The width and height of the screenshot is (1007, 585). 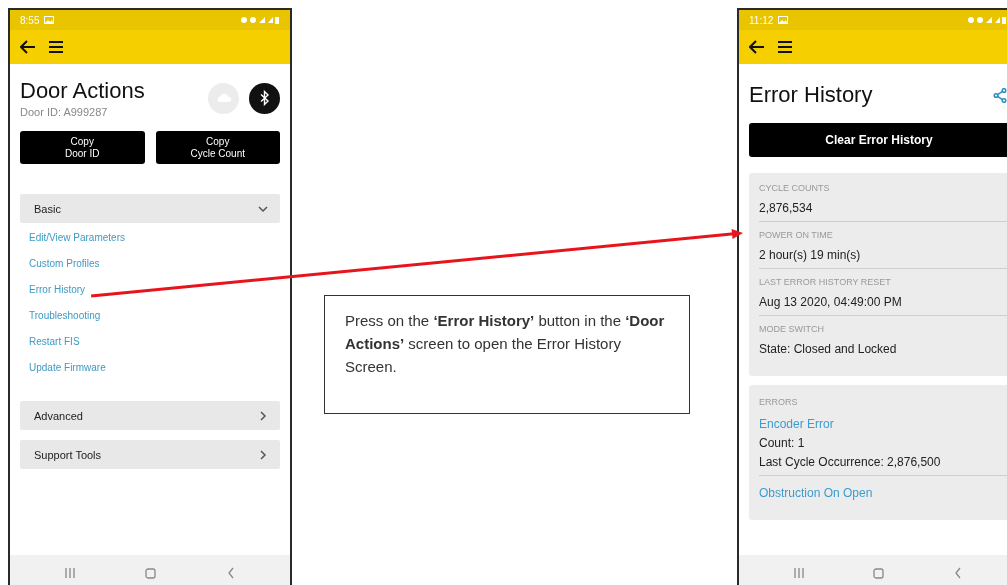 What do you see at coordinates (64, 270) in the screenshot?
I see `menu-link: Custom Profiles` at bounding box center [64, 270].